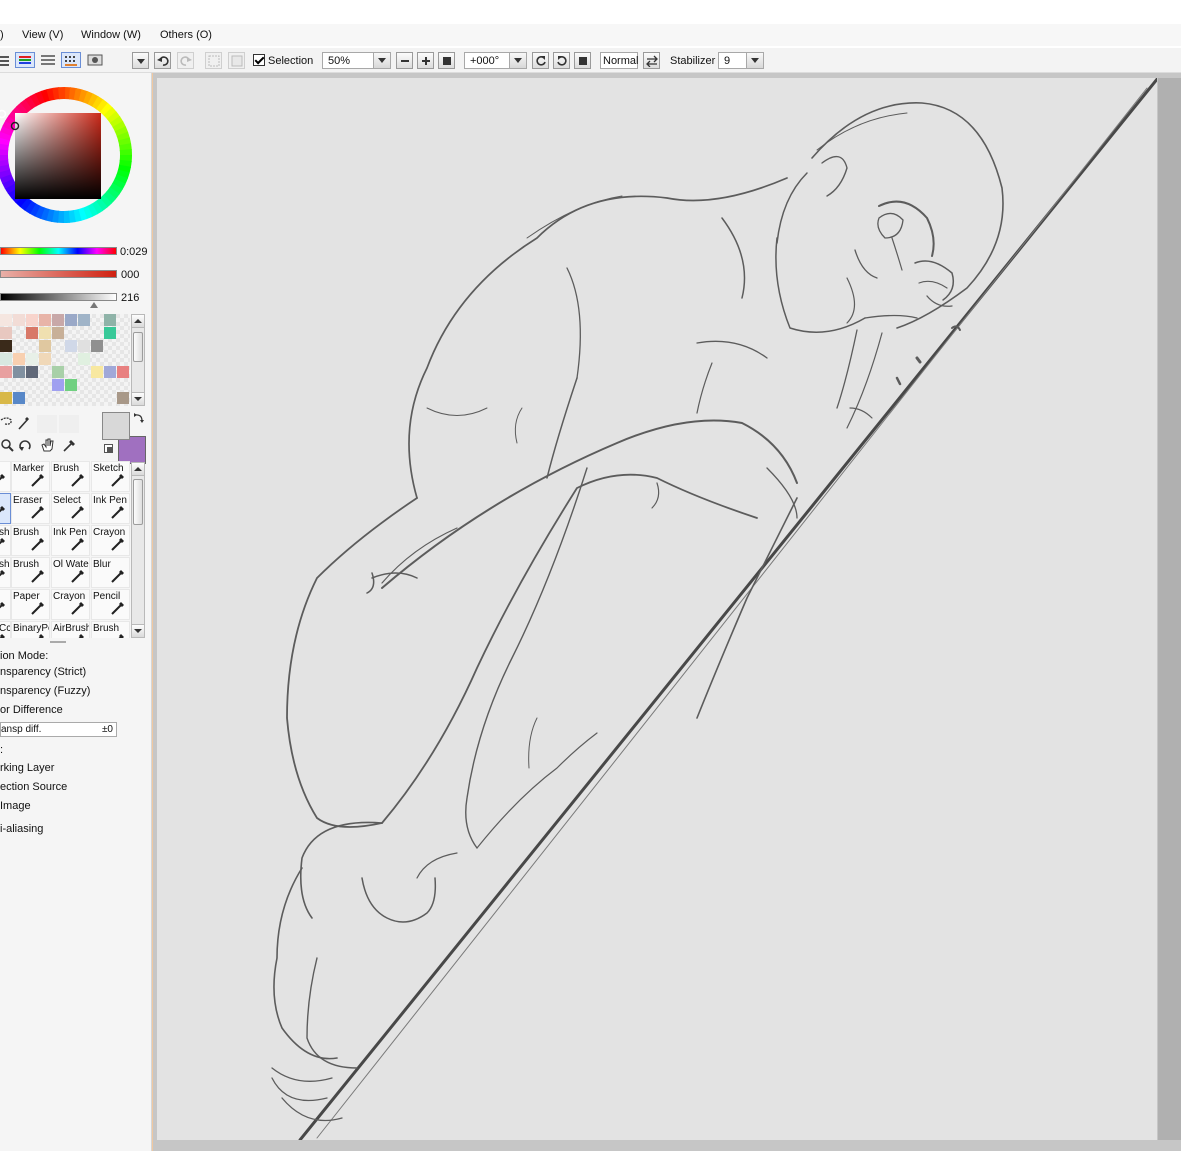  Describe the element at coordinates (15, 806) in the screenshot. I see `option-image: Image` at that location.